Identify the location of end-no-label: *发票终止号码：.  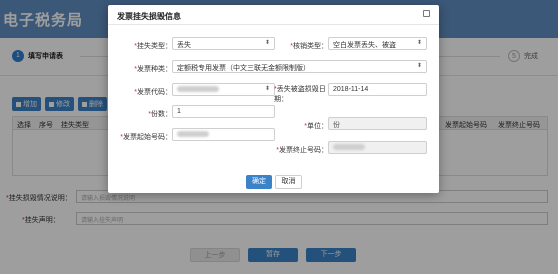
(302, 150).